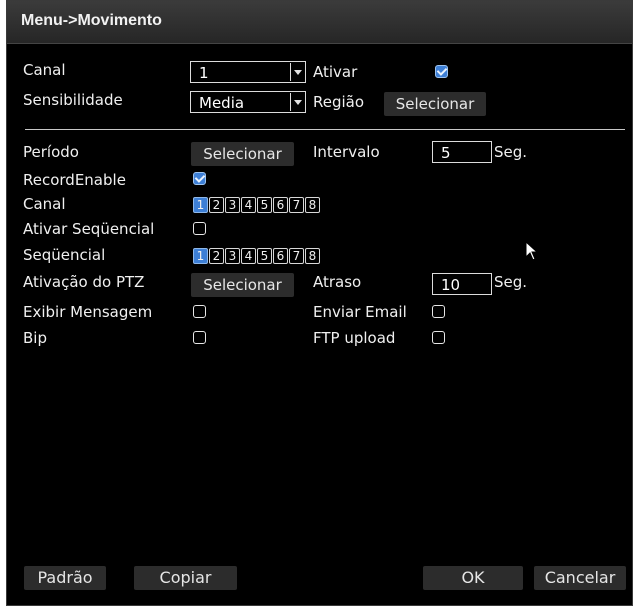 This screenshot has width=636, height=608. I want to click on intervalo-input-value: 5, so click(446, 153).